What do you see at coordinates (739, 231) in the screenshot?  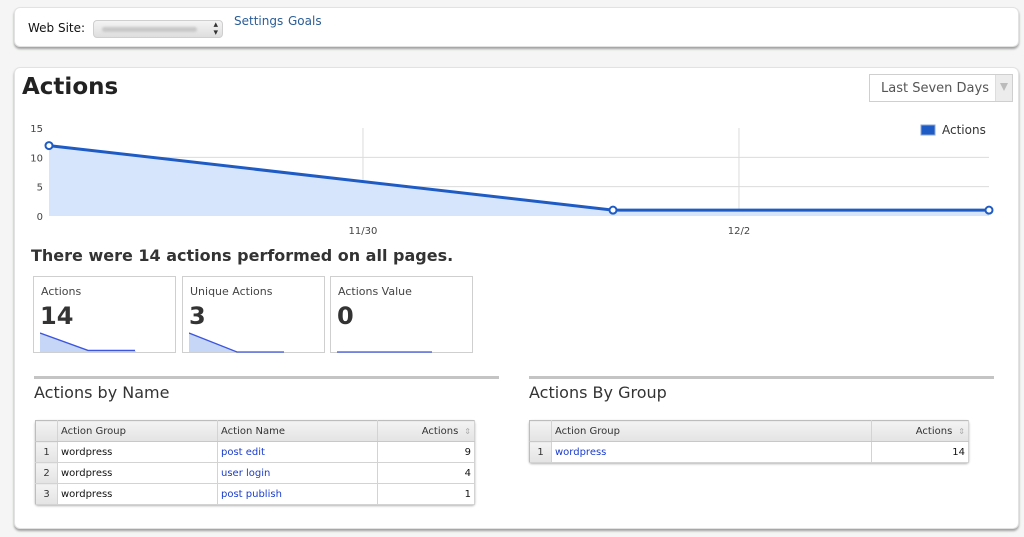 I see `x-tick-label: 12/2` at bounding box center [739, 231].